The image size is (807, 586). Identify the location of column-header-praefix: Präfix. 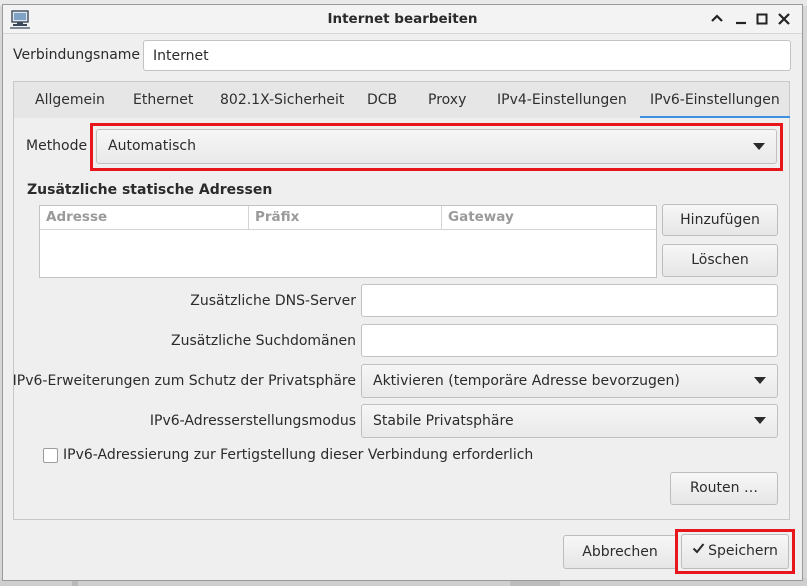
(277, 217).